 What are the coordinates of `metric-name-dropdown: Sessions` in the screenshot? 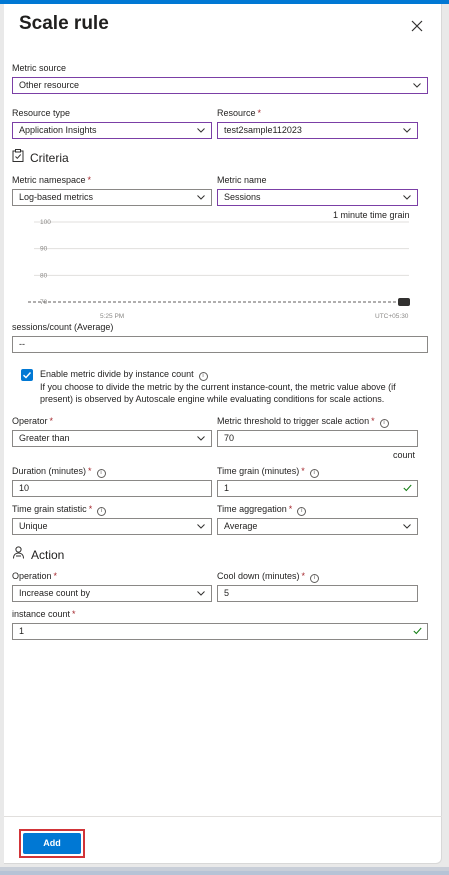 It's located at (317, 197).